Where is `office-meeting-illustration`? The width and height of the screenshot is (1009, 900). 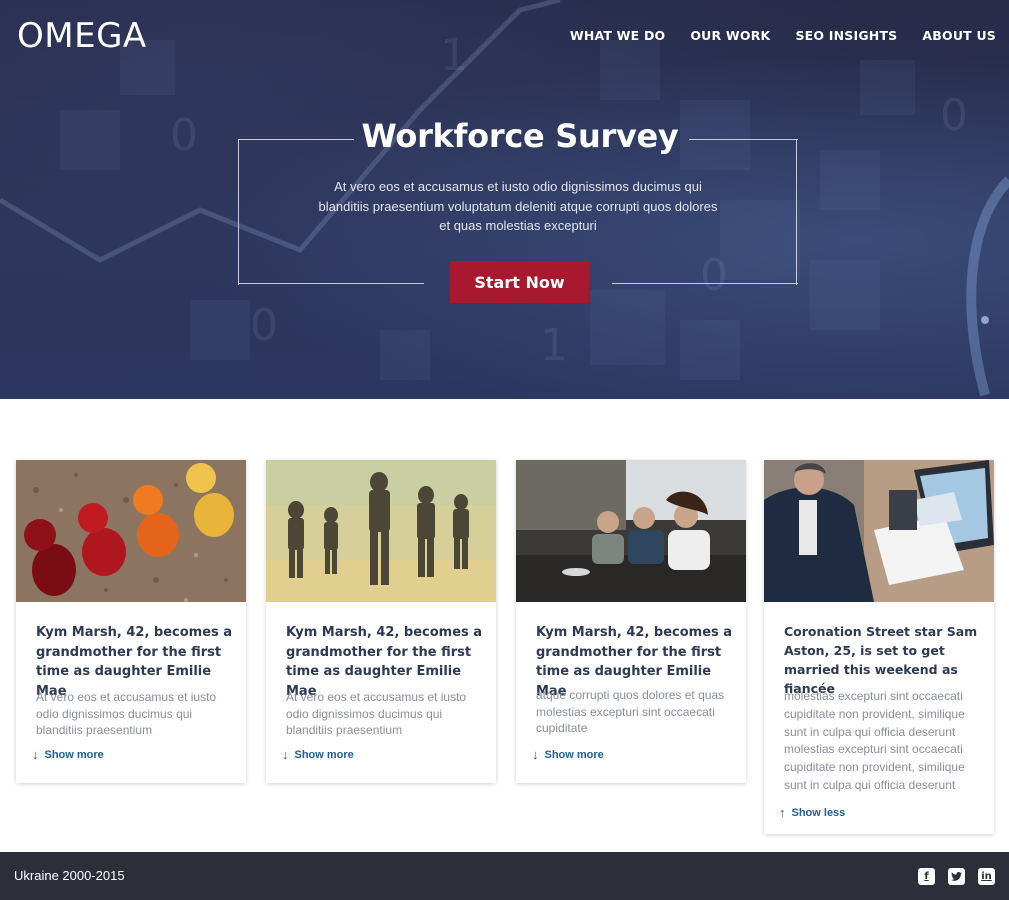 office-meeting-illustration is located at coordinates (631, 531).